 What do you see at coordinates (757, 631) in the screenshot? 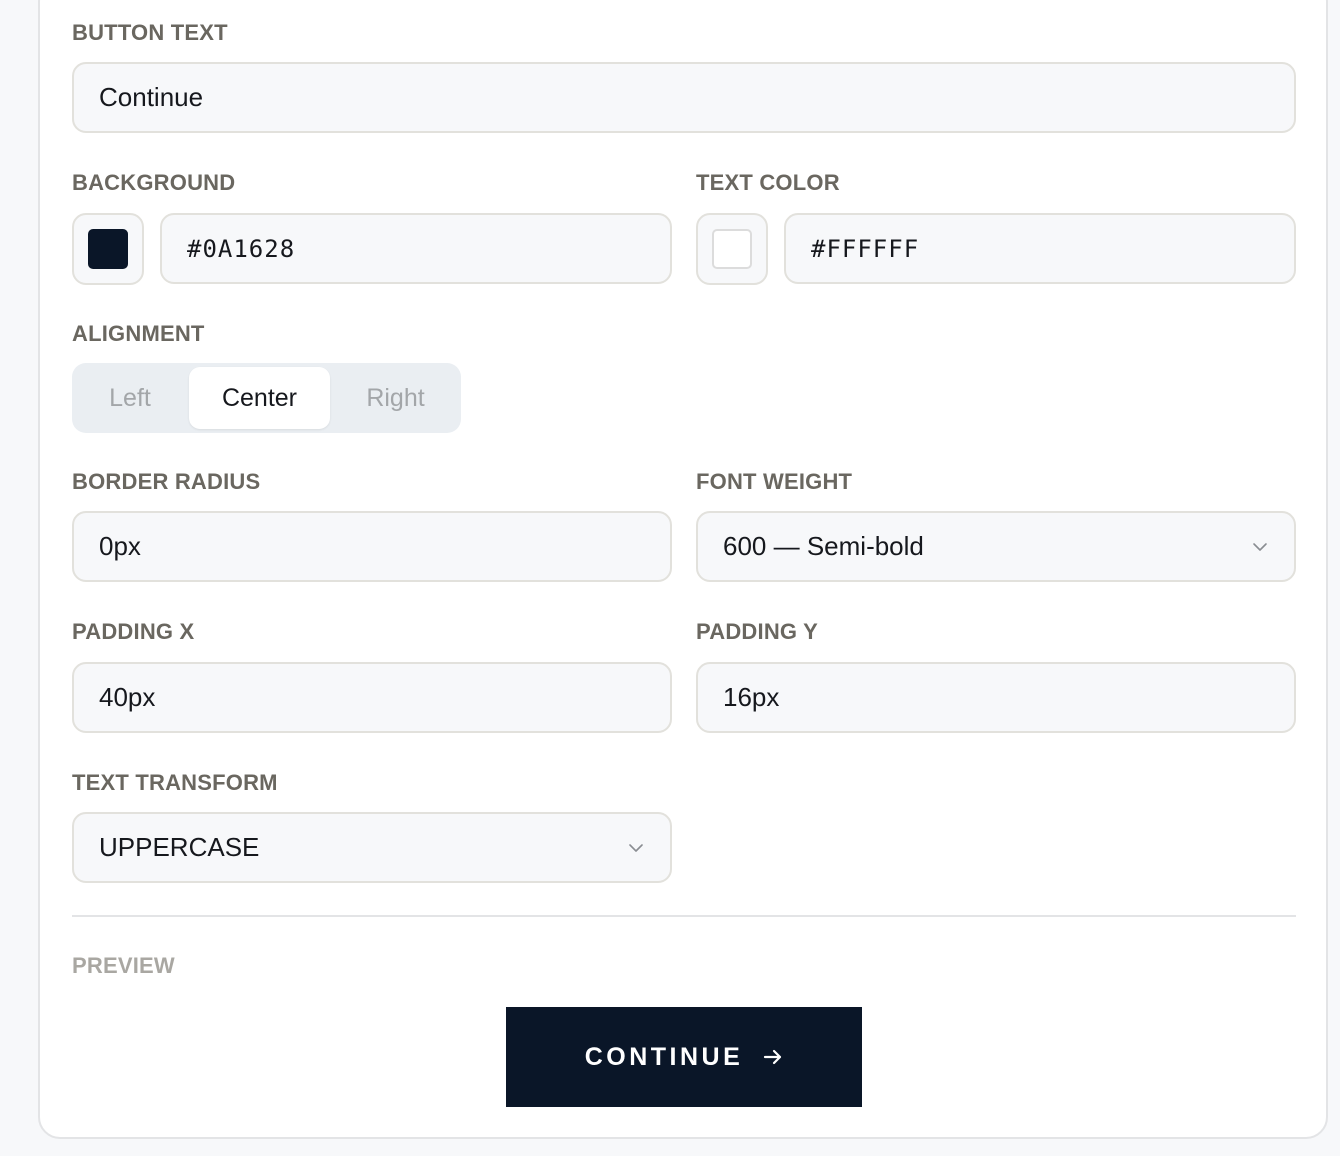
I see `padding-y-label: PADDING Y` at bounding box center [757, 631].